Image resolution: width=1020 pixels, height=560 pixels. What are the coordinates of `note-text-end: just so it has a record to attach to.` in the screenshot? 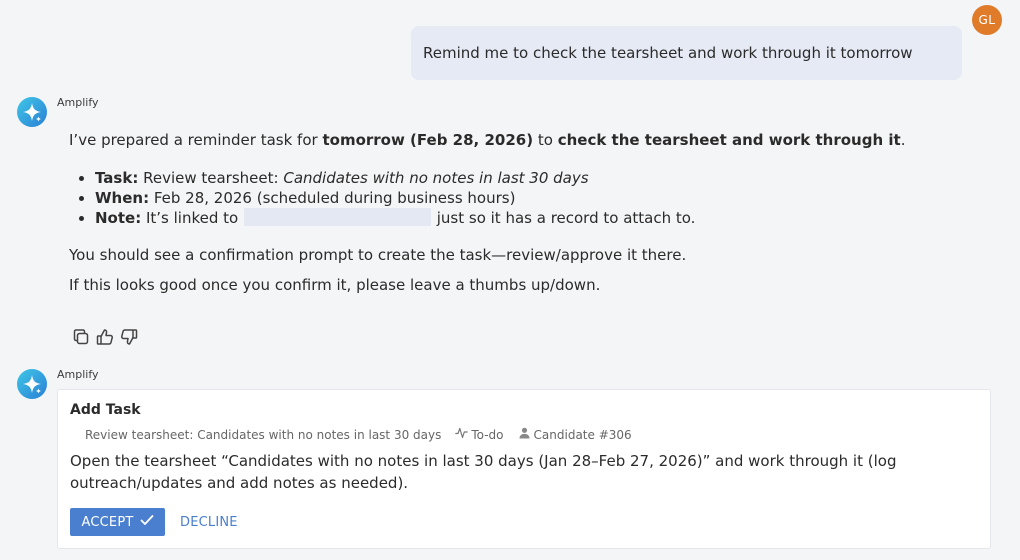 It's located at (563, 218).